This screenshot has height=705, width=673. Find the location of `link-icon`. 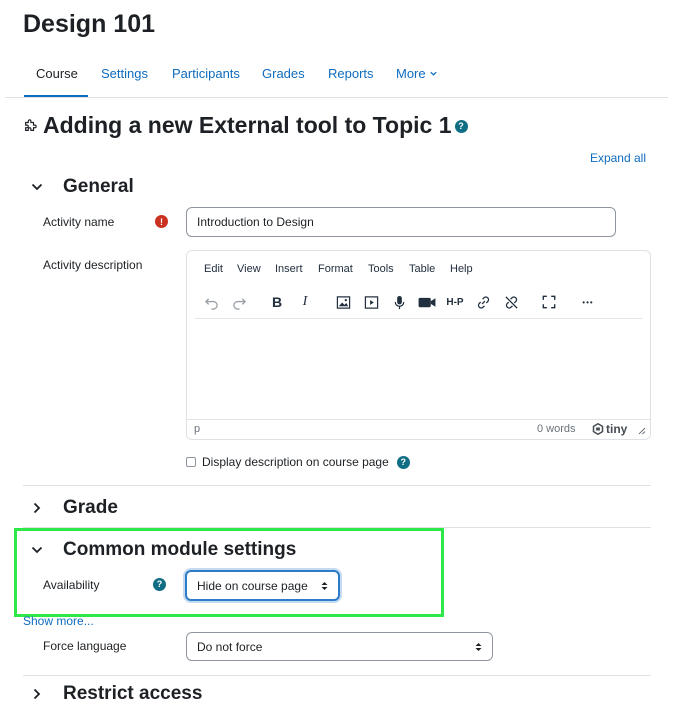

link-icon is located at coordinates (483, 302).